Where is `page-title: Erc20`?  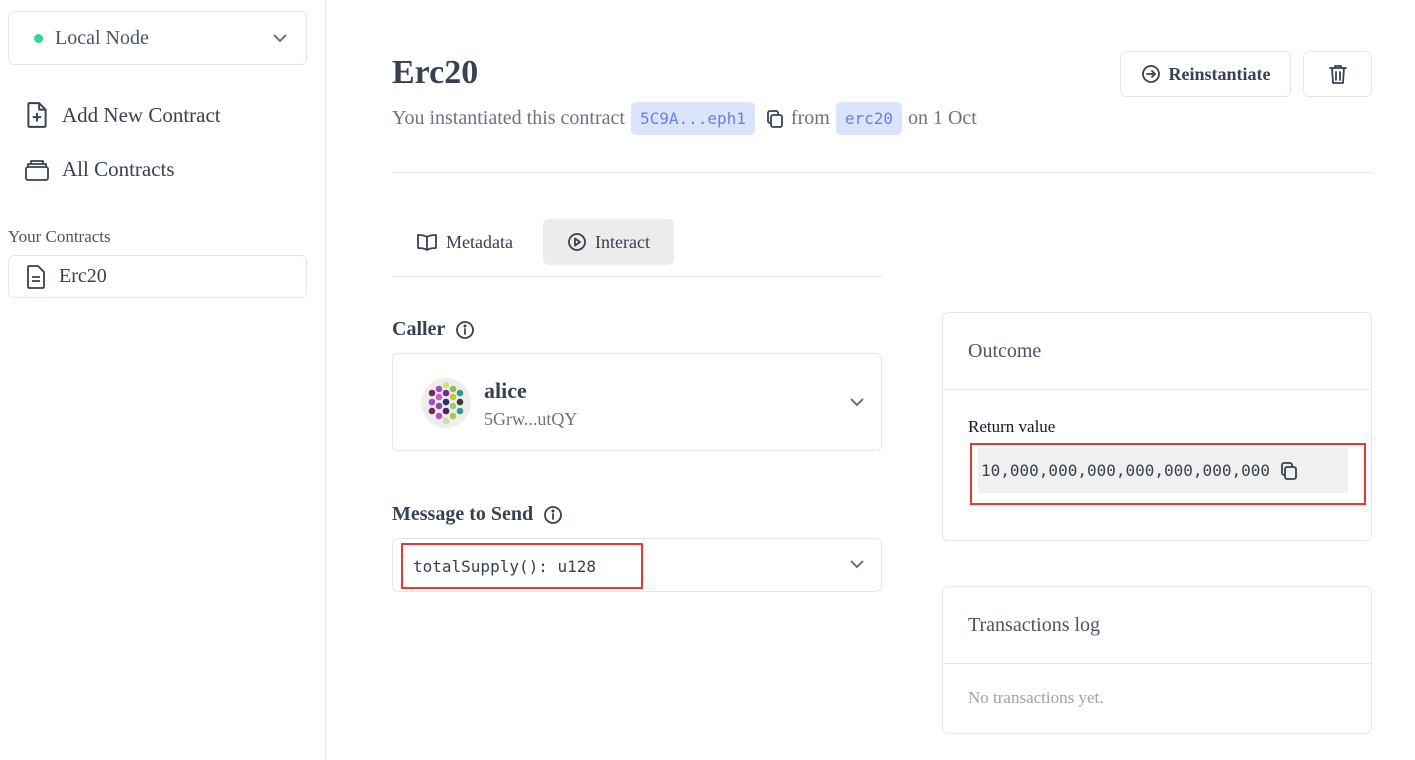
page-title: Erc20 is located at coordinates (435, 72).